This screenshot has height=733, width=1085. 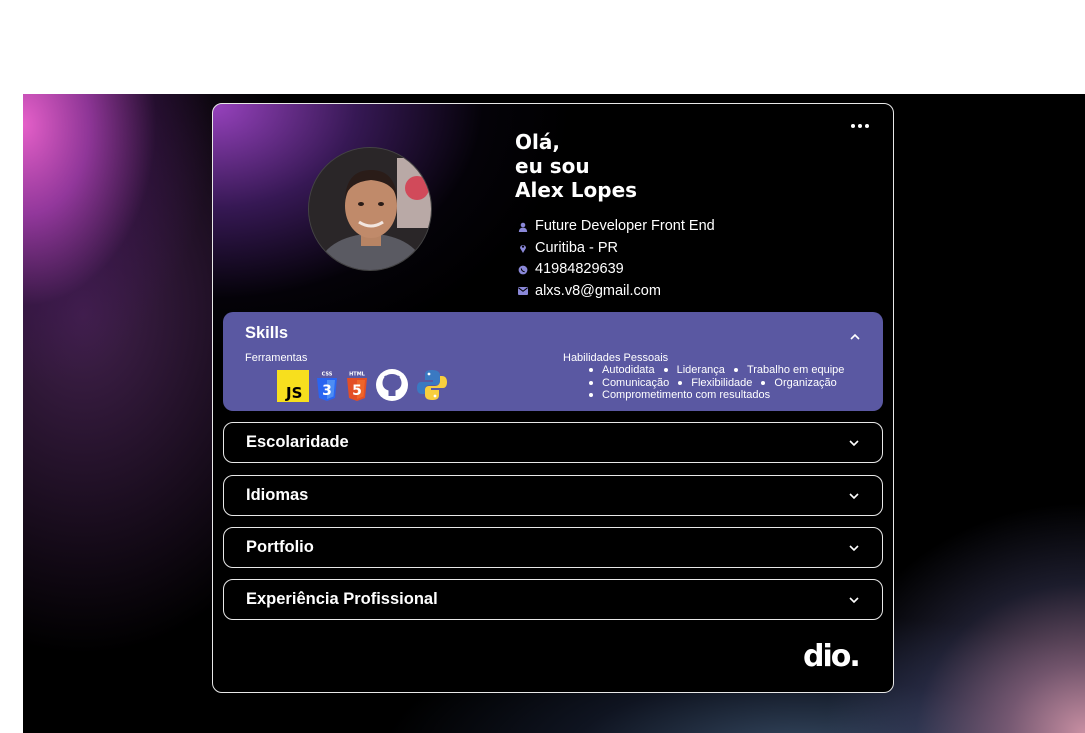 I want to click on html-version-label: 5, so click(x=357, y=391).